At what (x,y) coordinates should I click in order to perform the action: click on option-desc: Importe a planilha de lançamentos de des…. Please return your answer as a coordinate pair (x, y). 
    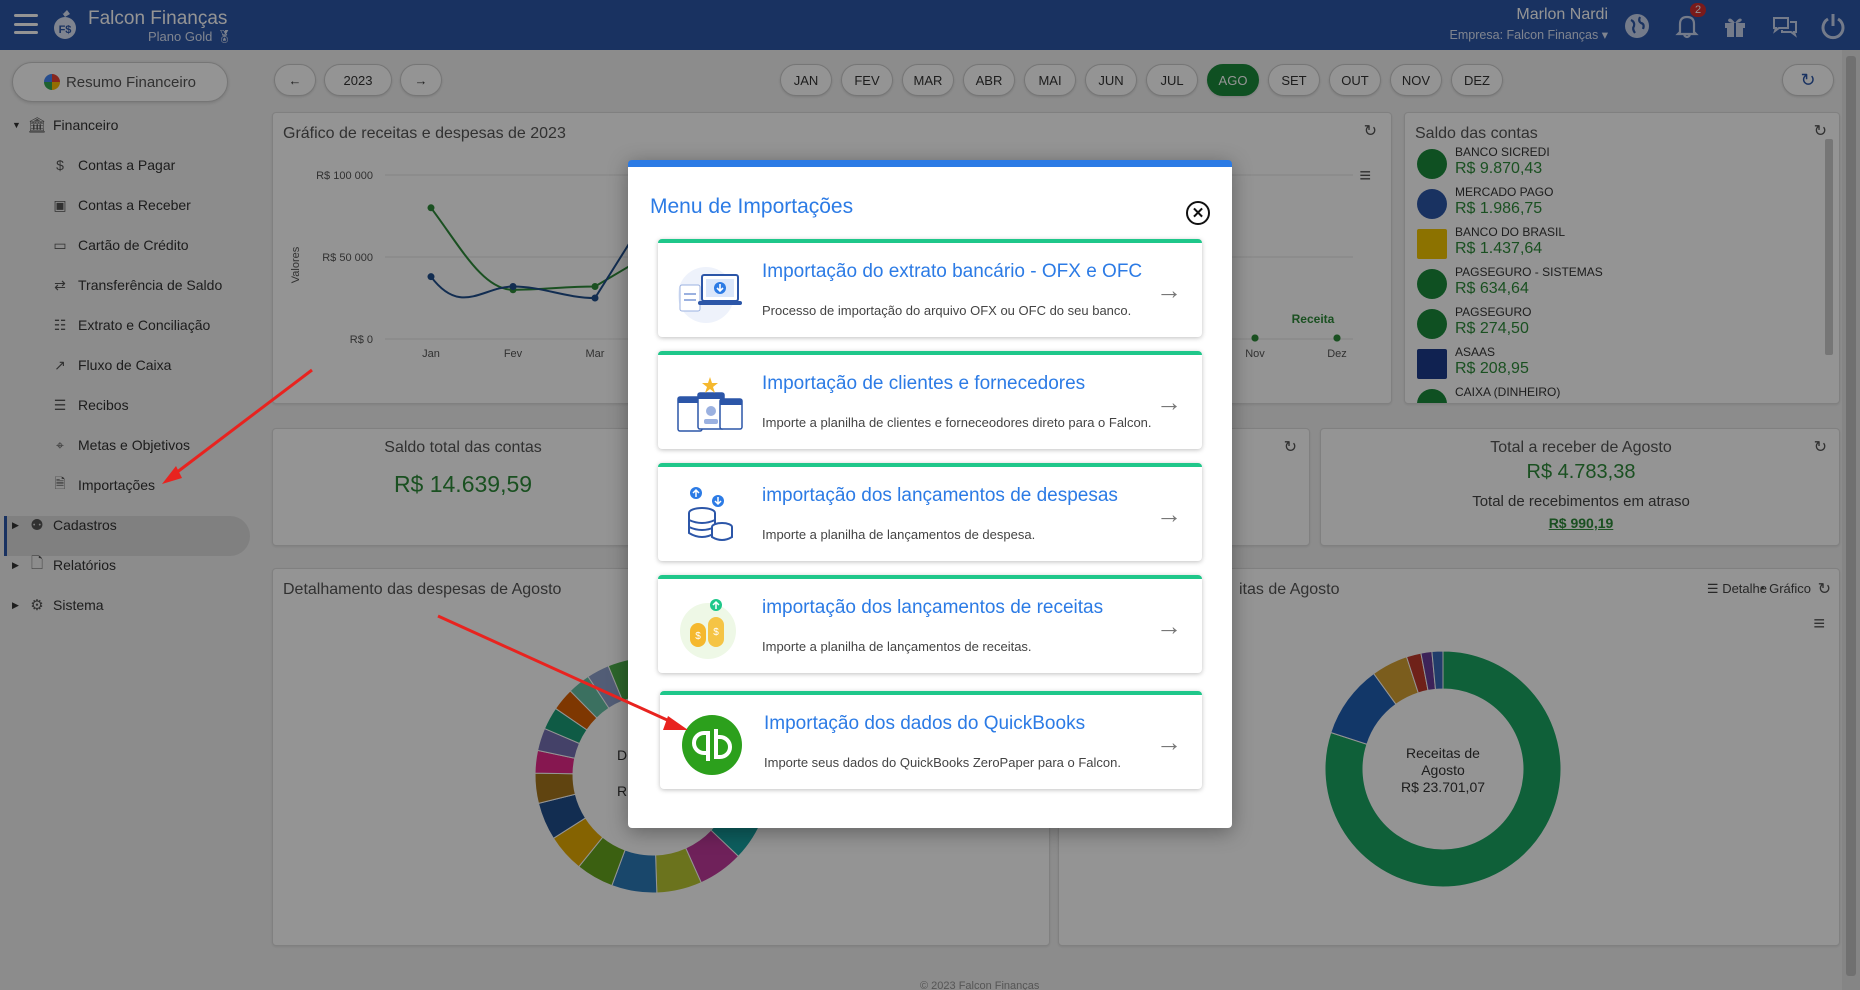
    Looking at the image, I should click on (899, 534).